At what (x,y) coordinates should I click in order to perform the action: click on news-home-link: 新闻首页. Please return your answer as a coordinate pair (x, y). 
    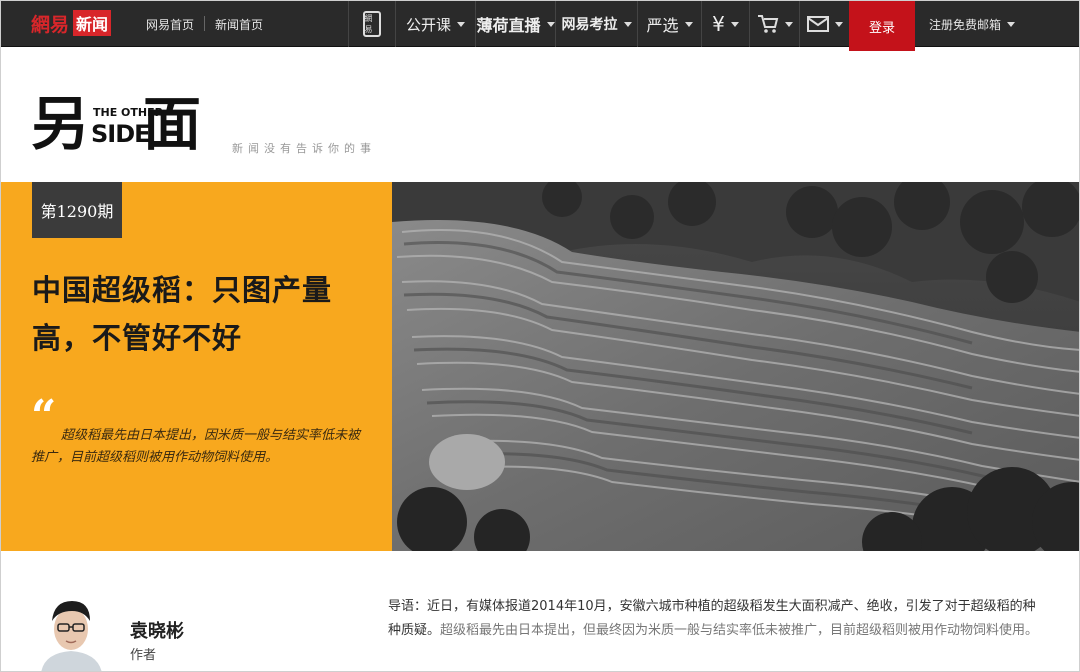
    Looking at the image, I should click on (239, 24).